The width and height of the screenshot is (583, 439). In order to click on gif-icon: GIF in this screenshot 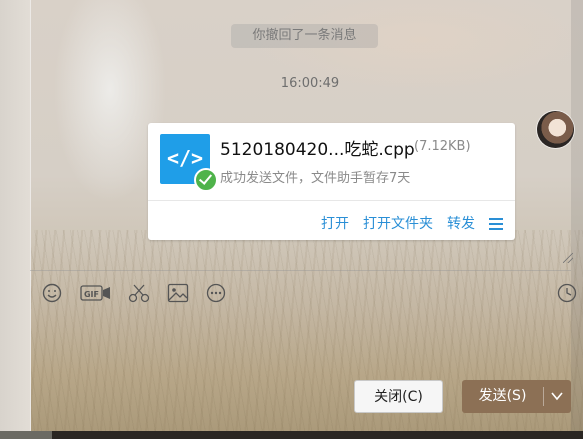, I will do `click(96, 293)`.